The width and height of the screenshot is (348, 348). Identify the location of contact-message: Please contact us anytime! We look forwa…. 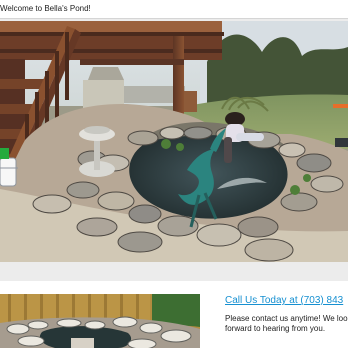
(286, 323).